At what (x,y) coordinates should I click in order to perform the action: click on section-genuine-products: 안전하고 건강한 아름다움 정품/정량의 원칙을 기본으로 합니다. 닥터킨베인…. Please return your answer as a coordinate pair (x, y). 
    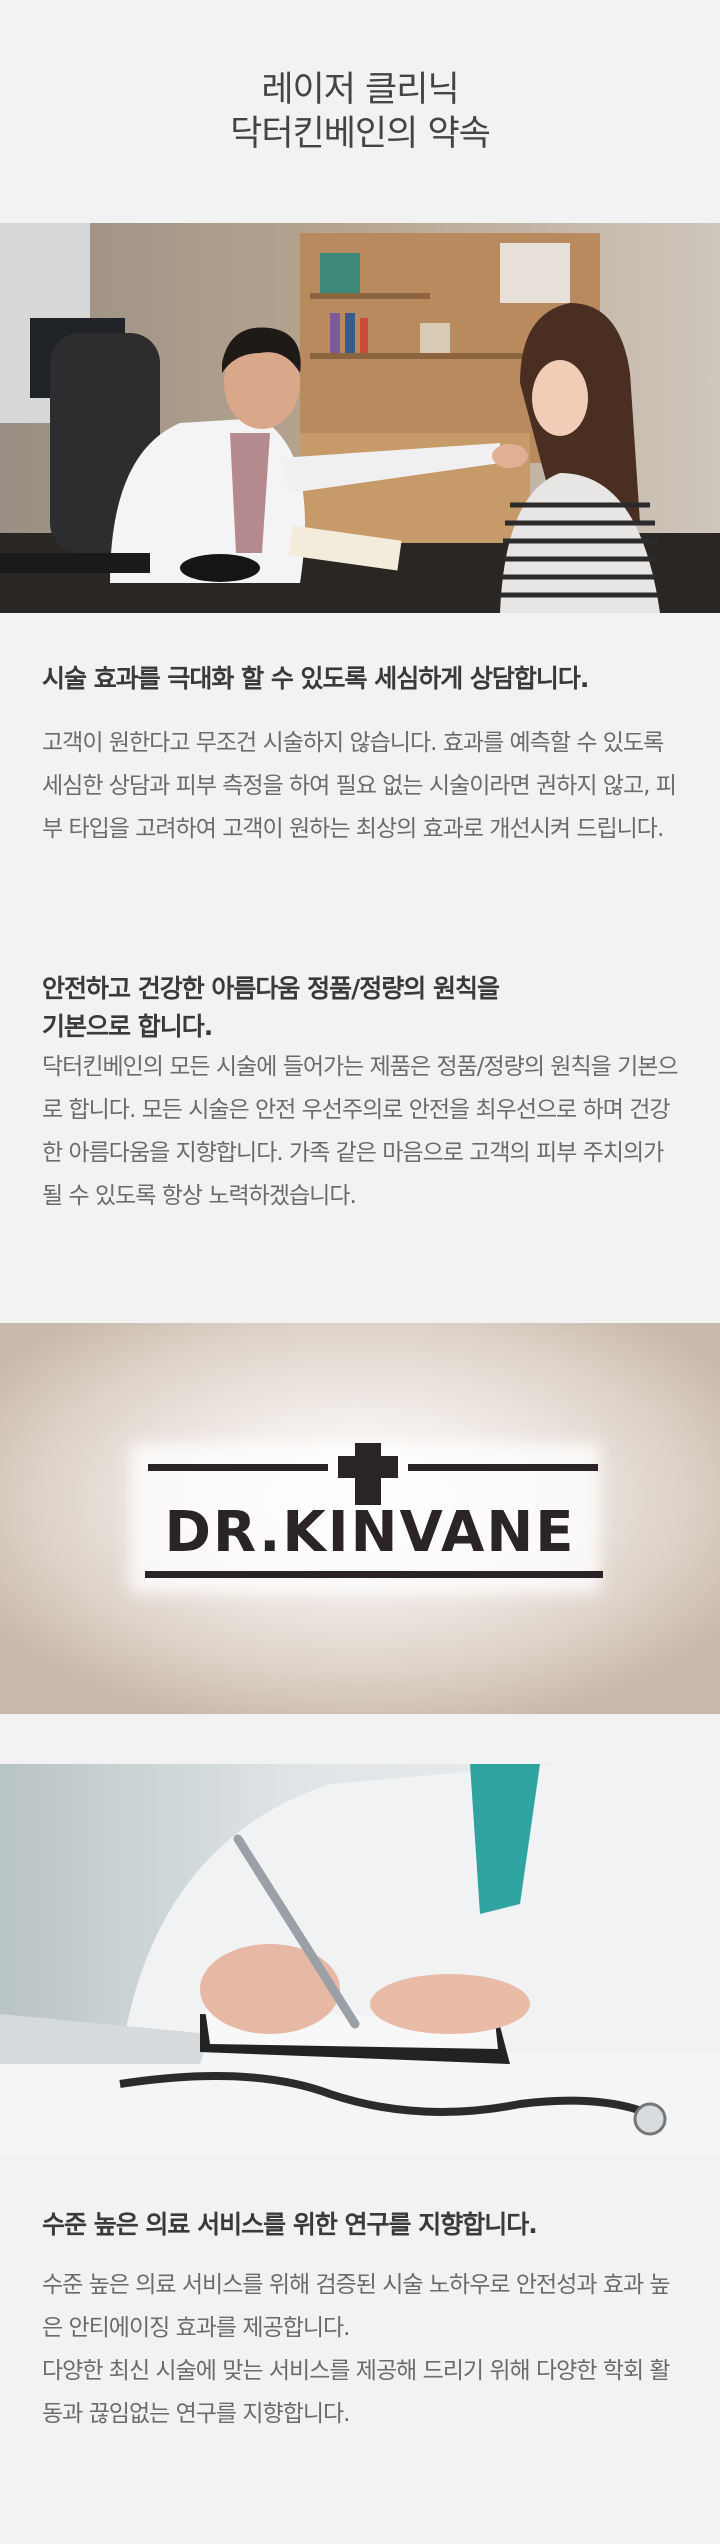
    Looking at the image, I should click on (362, 1094).